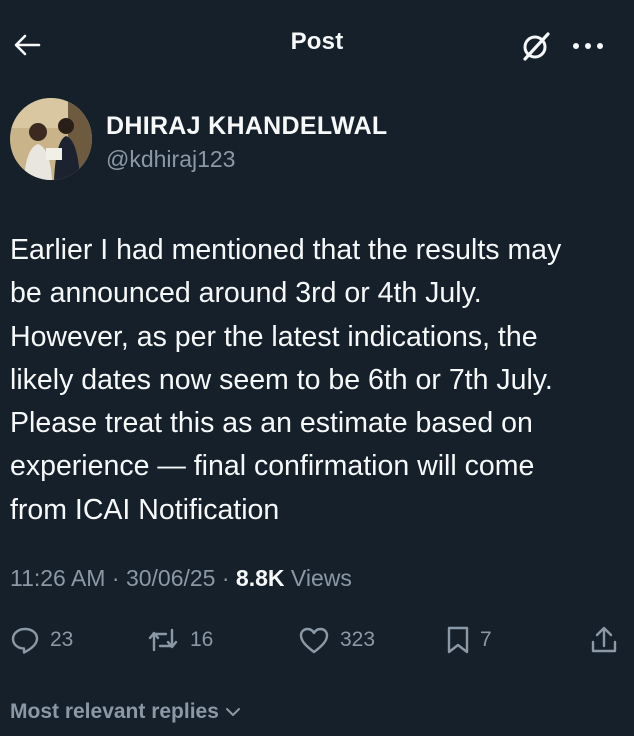  I want to click on like-icon, so click(314, 640).